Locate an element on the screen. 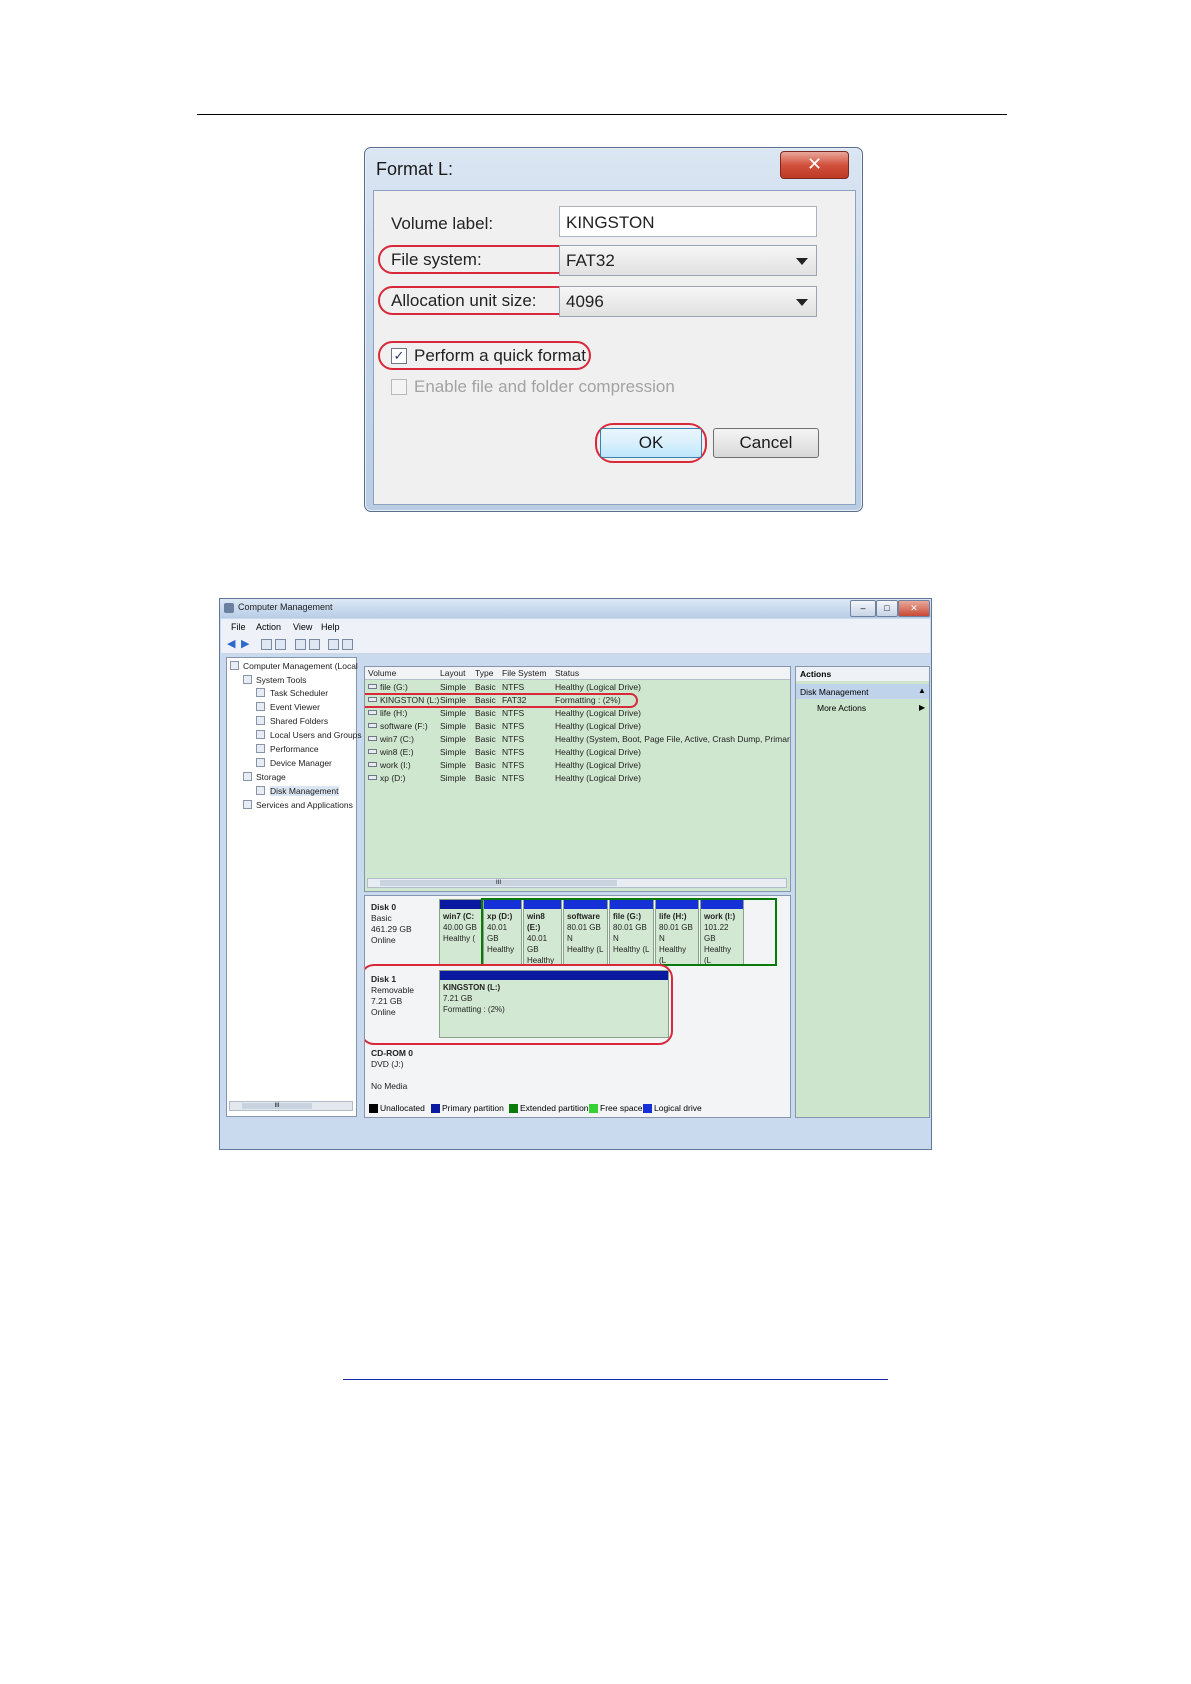  legend-swatch-extended is located at coordinates (513, 1108).